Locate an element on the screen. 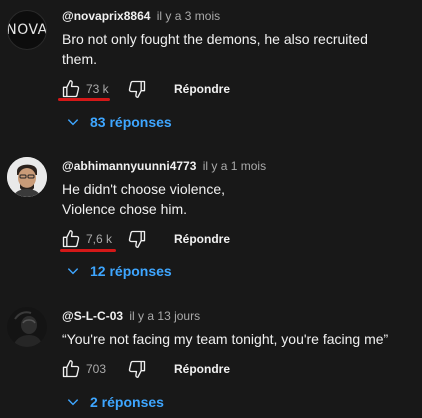  comment-header: @S-L-C-03 il y a 13 jours is located at coordinates (131, 316).